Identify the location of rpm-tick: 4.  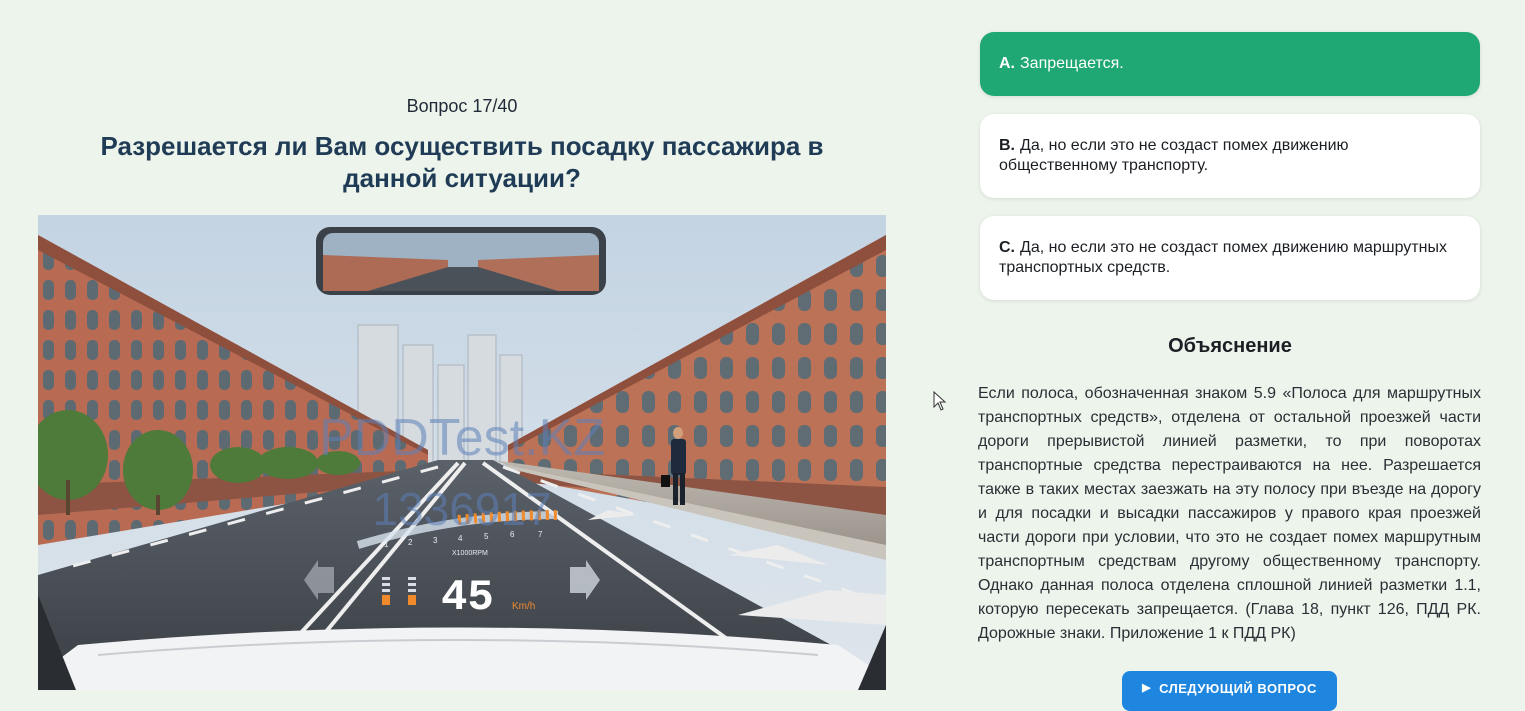
(460, 538).